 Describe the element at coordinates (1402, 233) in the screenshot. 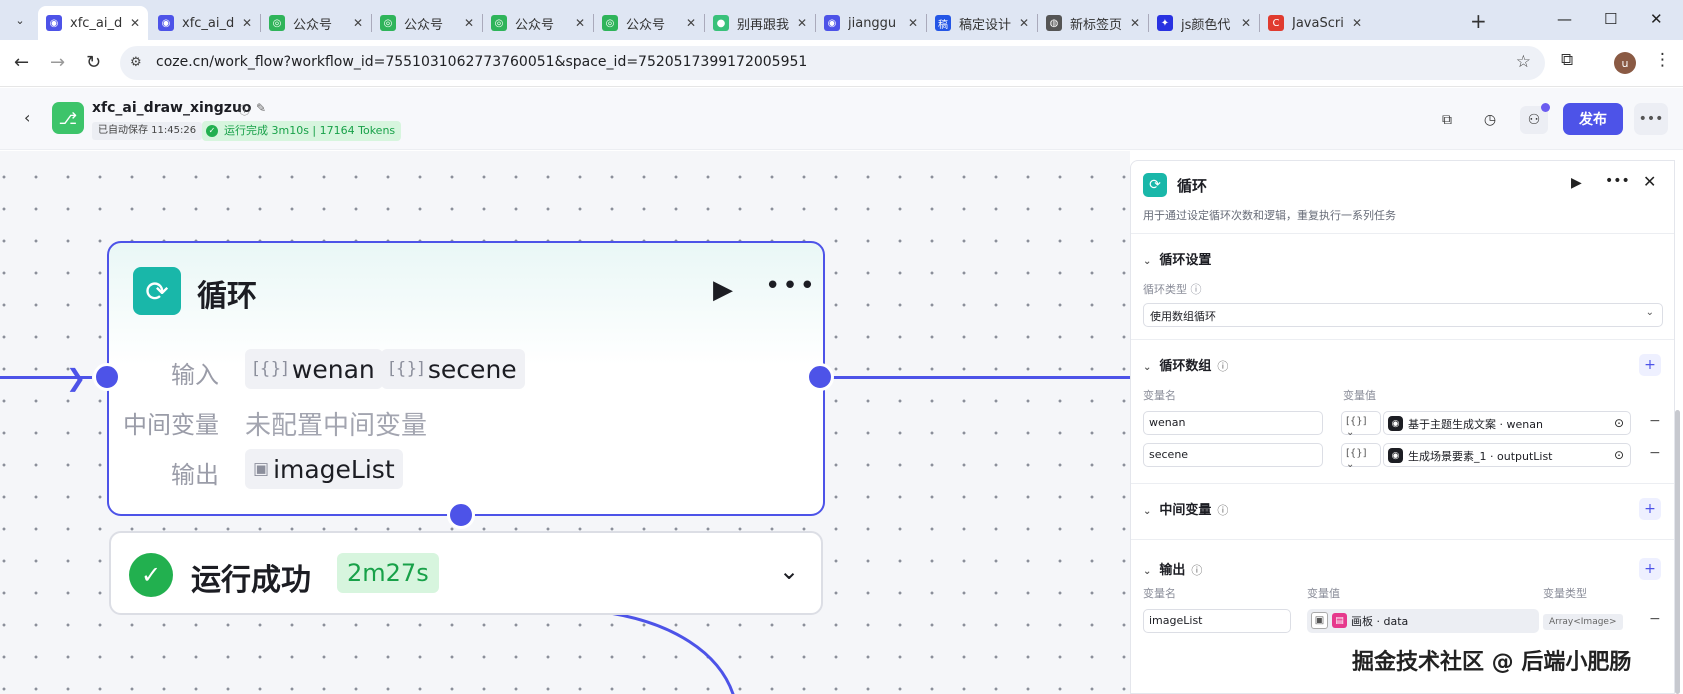

I see `divider` at that location.